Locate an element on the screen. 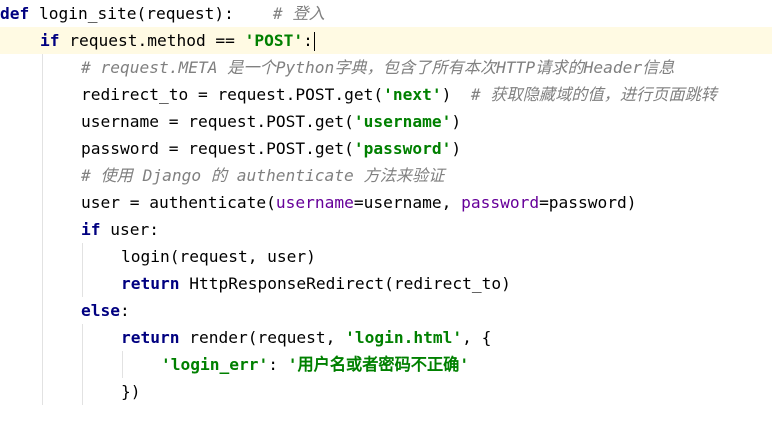 The width and height of the screenshot is (772, 425). code-line: login(request, user) is located at coordinates (218, 256).